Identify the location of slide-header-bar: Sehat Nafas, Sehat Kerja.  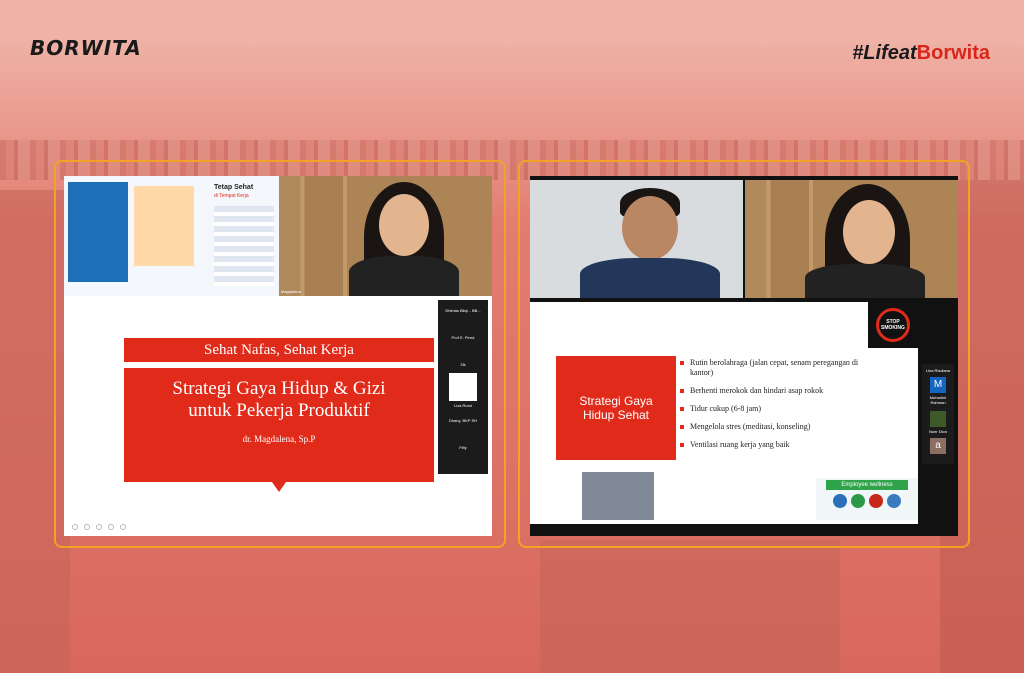
(279, 350).